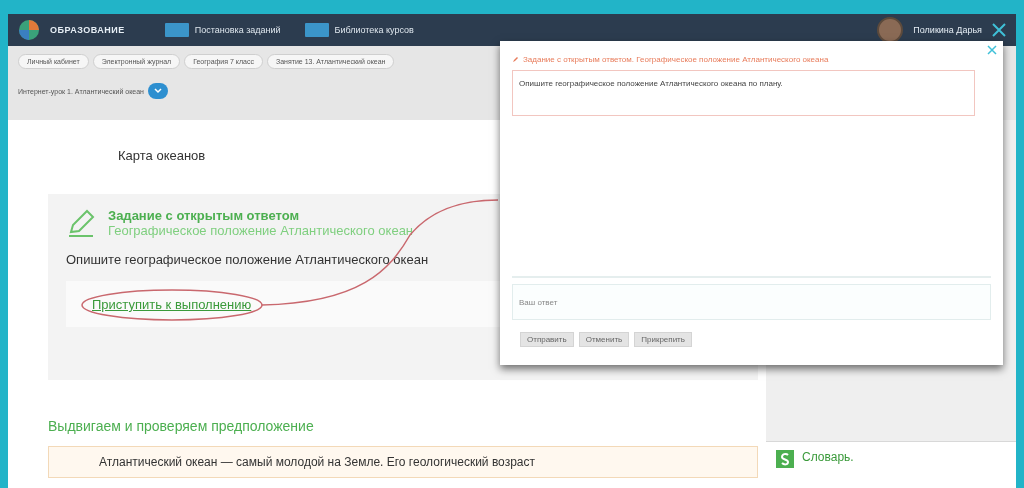 This screenshot has width=1024, height=488. What do you see at coordinates (663, 339) in the screenshot?
I see `dialog-button: Прикрепить` at bounding box center [663, 339].